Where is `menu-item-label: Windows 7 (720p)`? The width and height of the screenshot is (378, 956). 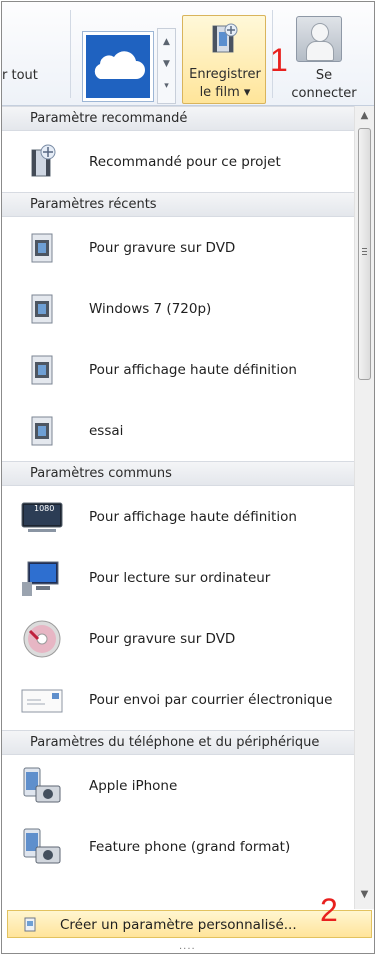
menu-item-label: Windows 7 (720p) is located at coordinates (150, 308).